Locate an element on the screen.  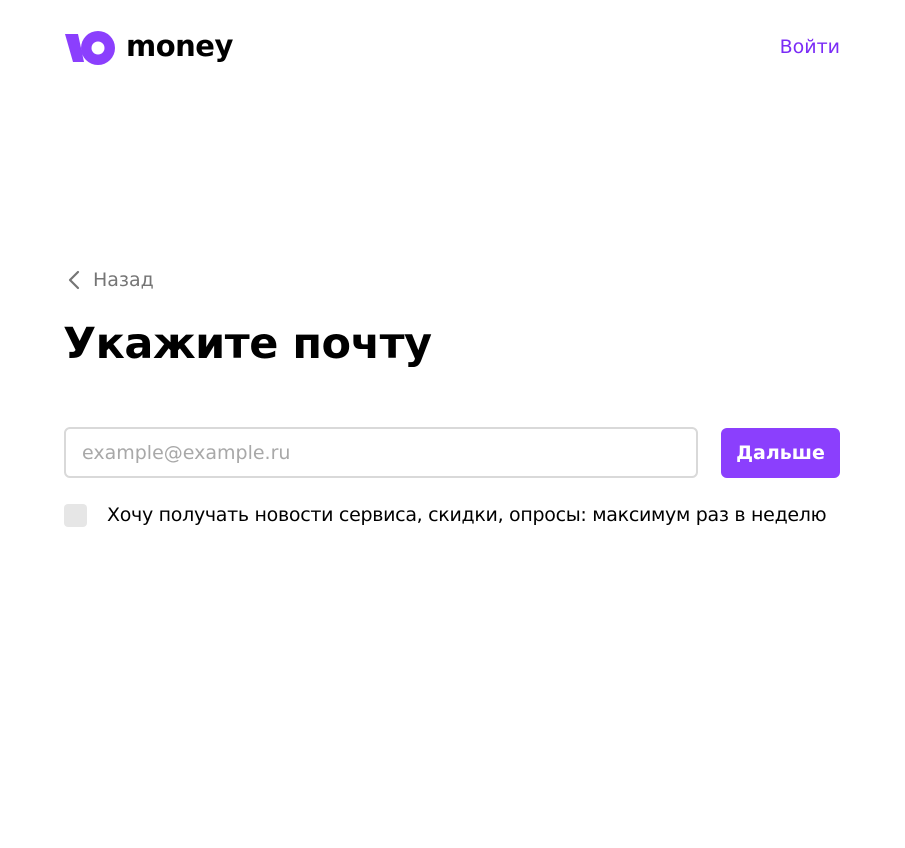
logo: money is located at coordinates (148, 48).